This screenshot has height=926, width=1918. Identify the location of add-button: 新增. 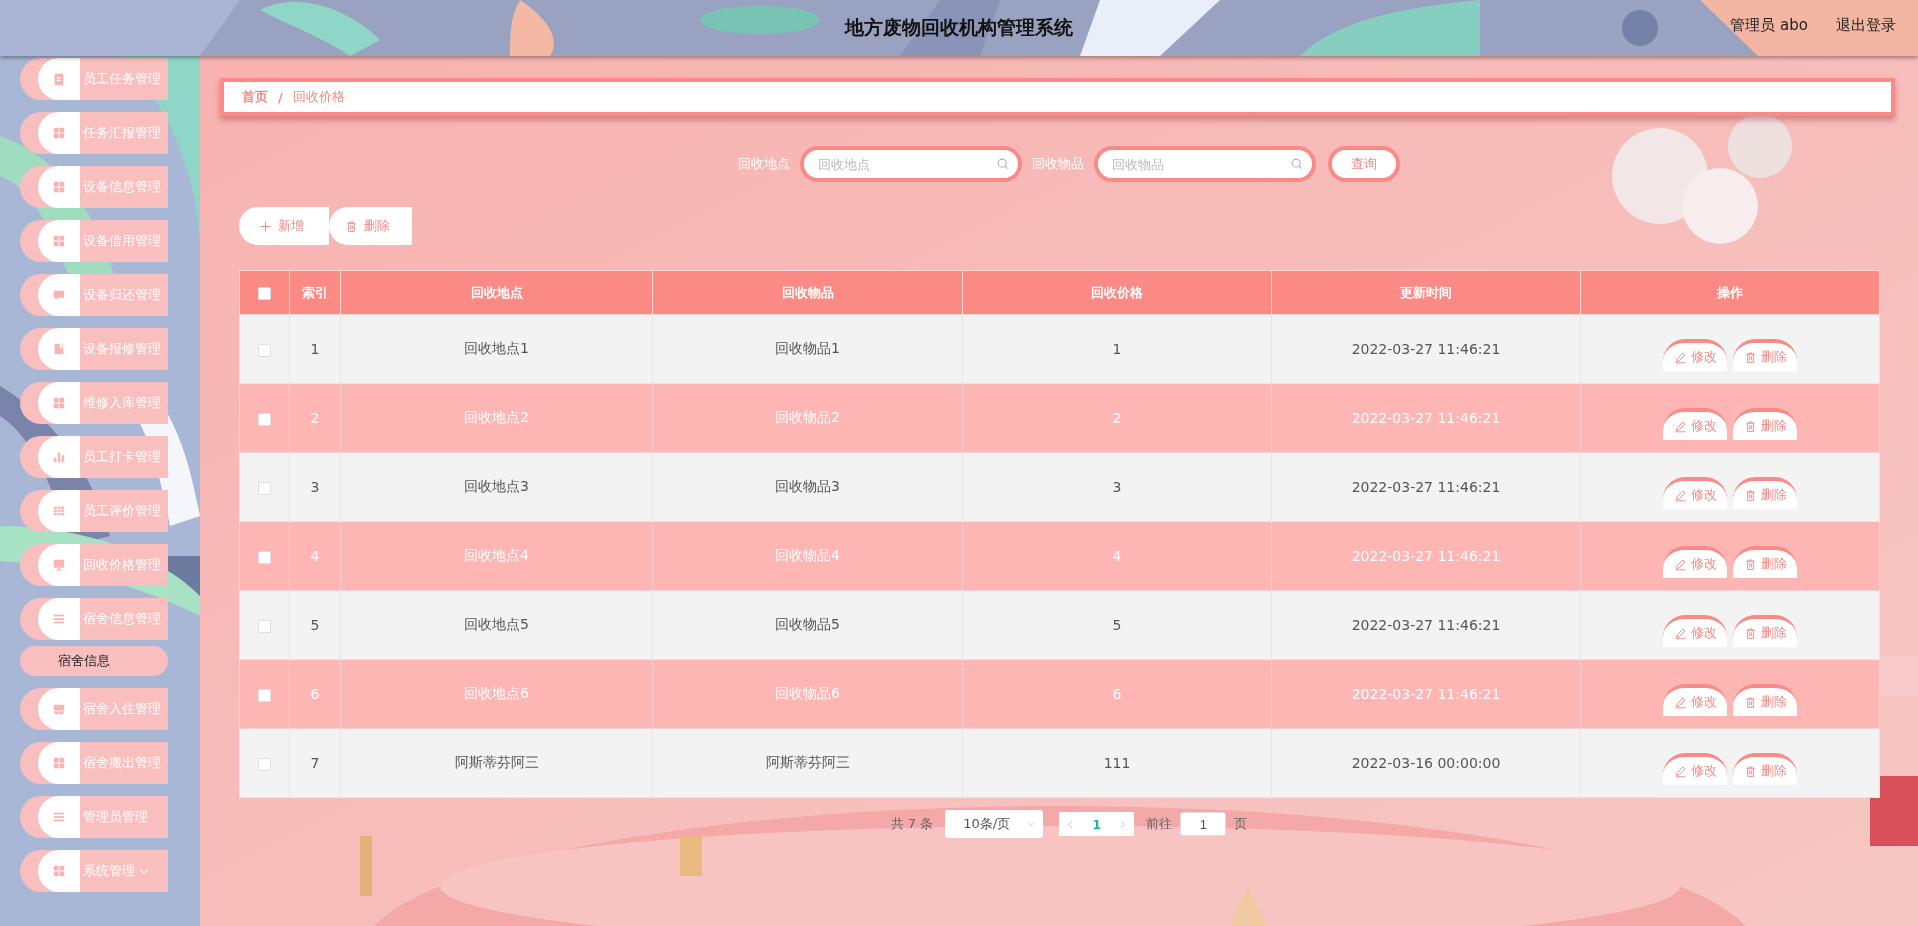
(284, 226).